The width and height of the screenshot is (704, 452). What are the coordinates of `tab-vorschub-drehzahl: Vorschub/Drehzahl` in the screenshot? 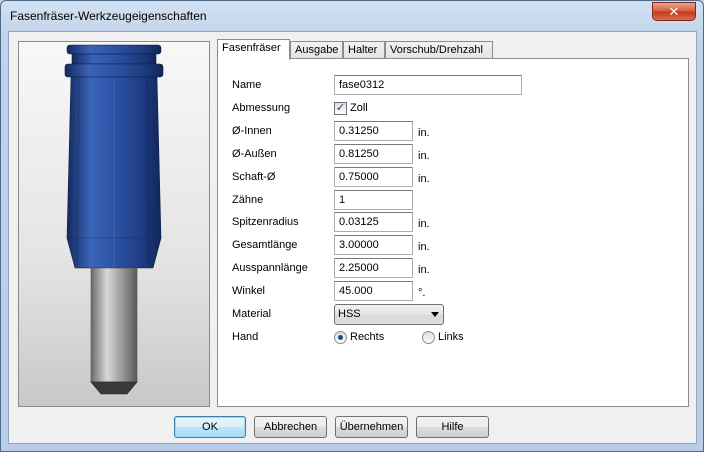 It's located at (439, 50).